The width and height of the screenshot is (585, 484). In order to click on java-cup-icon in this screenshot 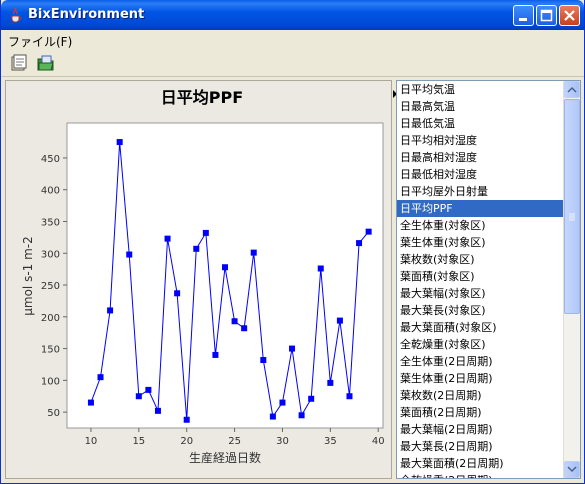, I will do `click(16, 15)`.